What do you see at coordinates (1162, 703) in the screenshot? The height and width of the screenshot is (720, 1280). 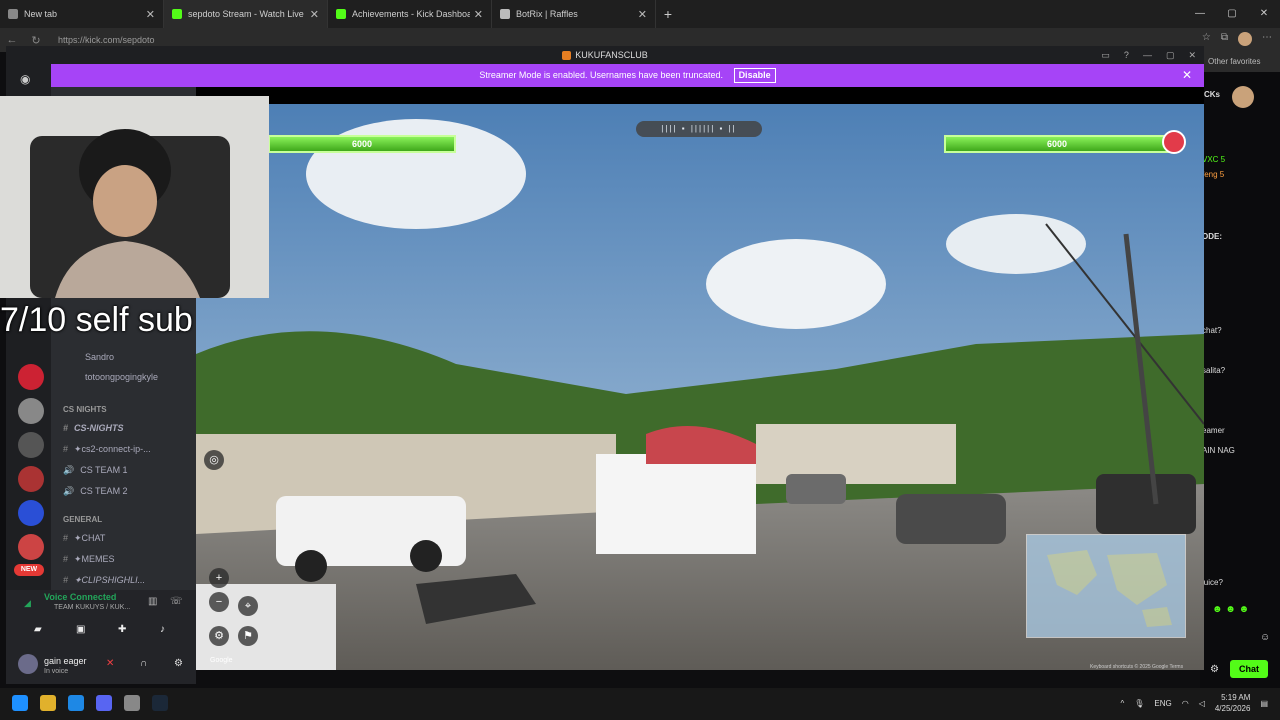 I see `language-indicator: ENG` at bounding box center [1162, 703].